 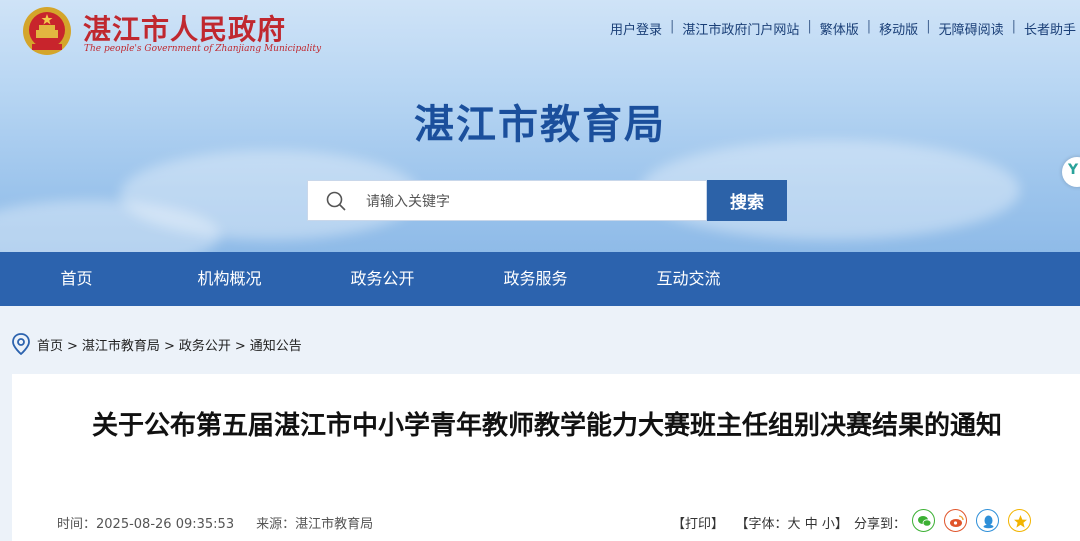 I want to click on breadcrumb-bureau: 湛江市教育局, so click(x=121, y=346).